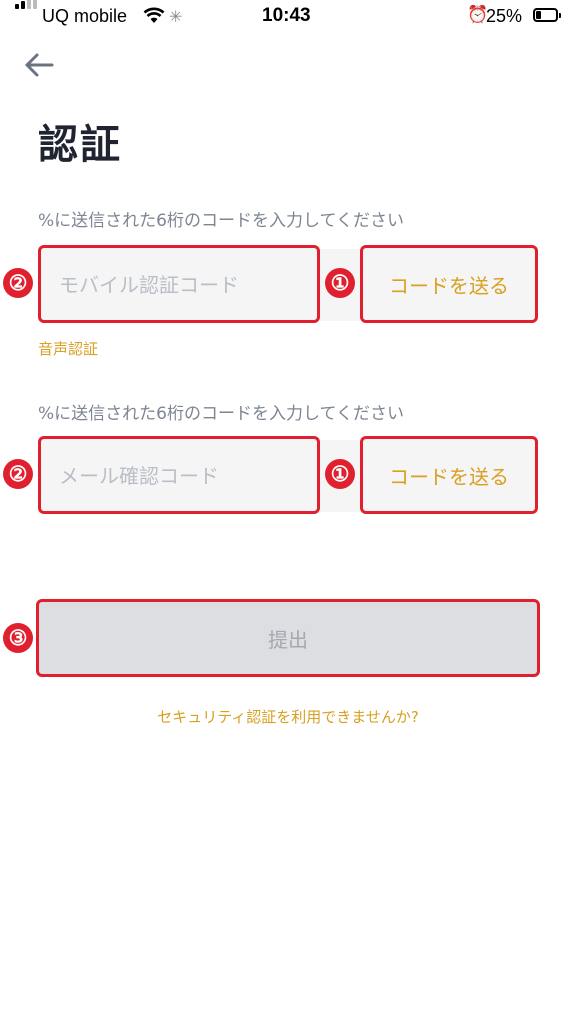  I want to click on status-bar: UQ mobile ✳ 10:43 ⏰ 25%, so click(288, 17).